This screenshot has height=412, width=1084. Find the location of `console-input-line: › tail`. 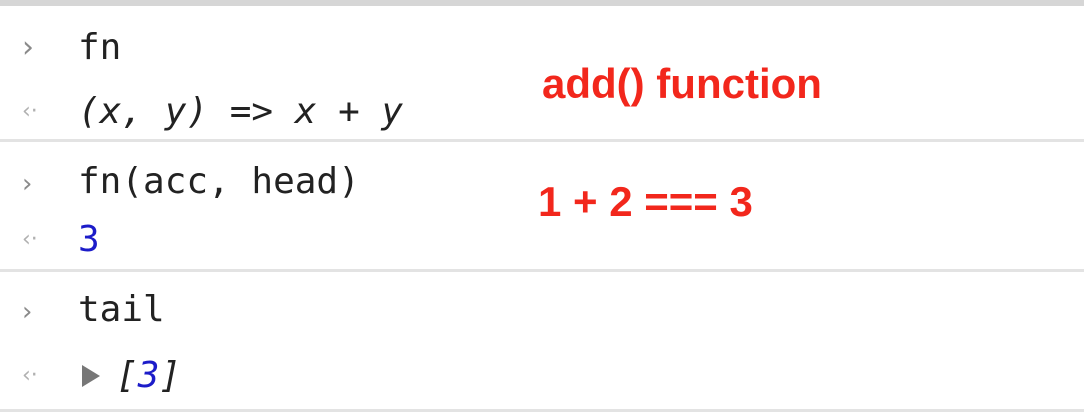

console-input-line: › tail is located at coordinates (542, 312).